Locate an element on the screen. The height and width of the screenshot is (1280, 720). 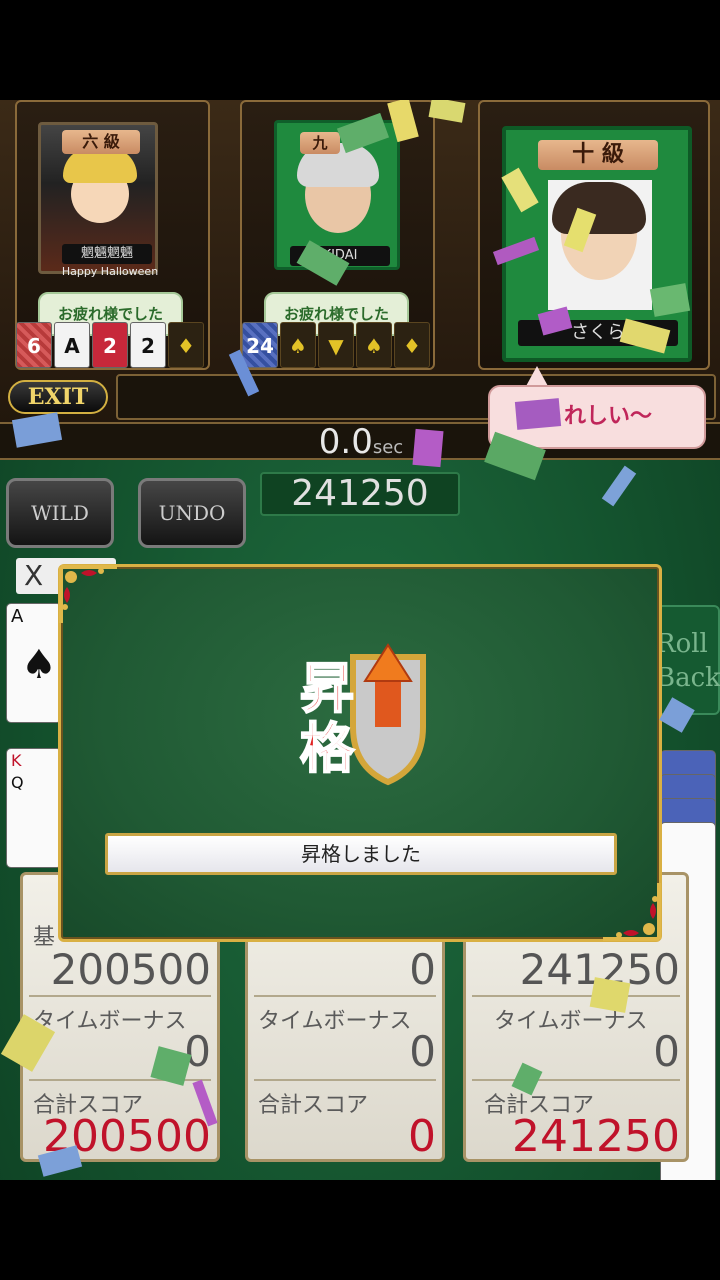
total-score-label: 合計スコア is located at coordinates (313, 1105).